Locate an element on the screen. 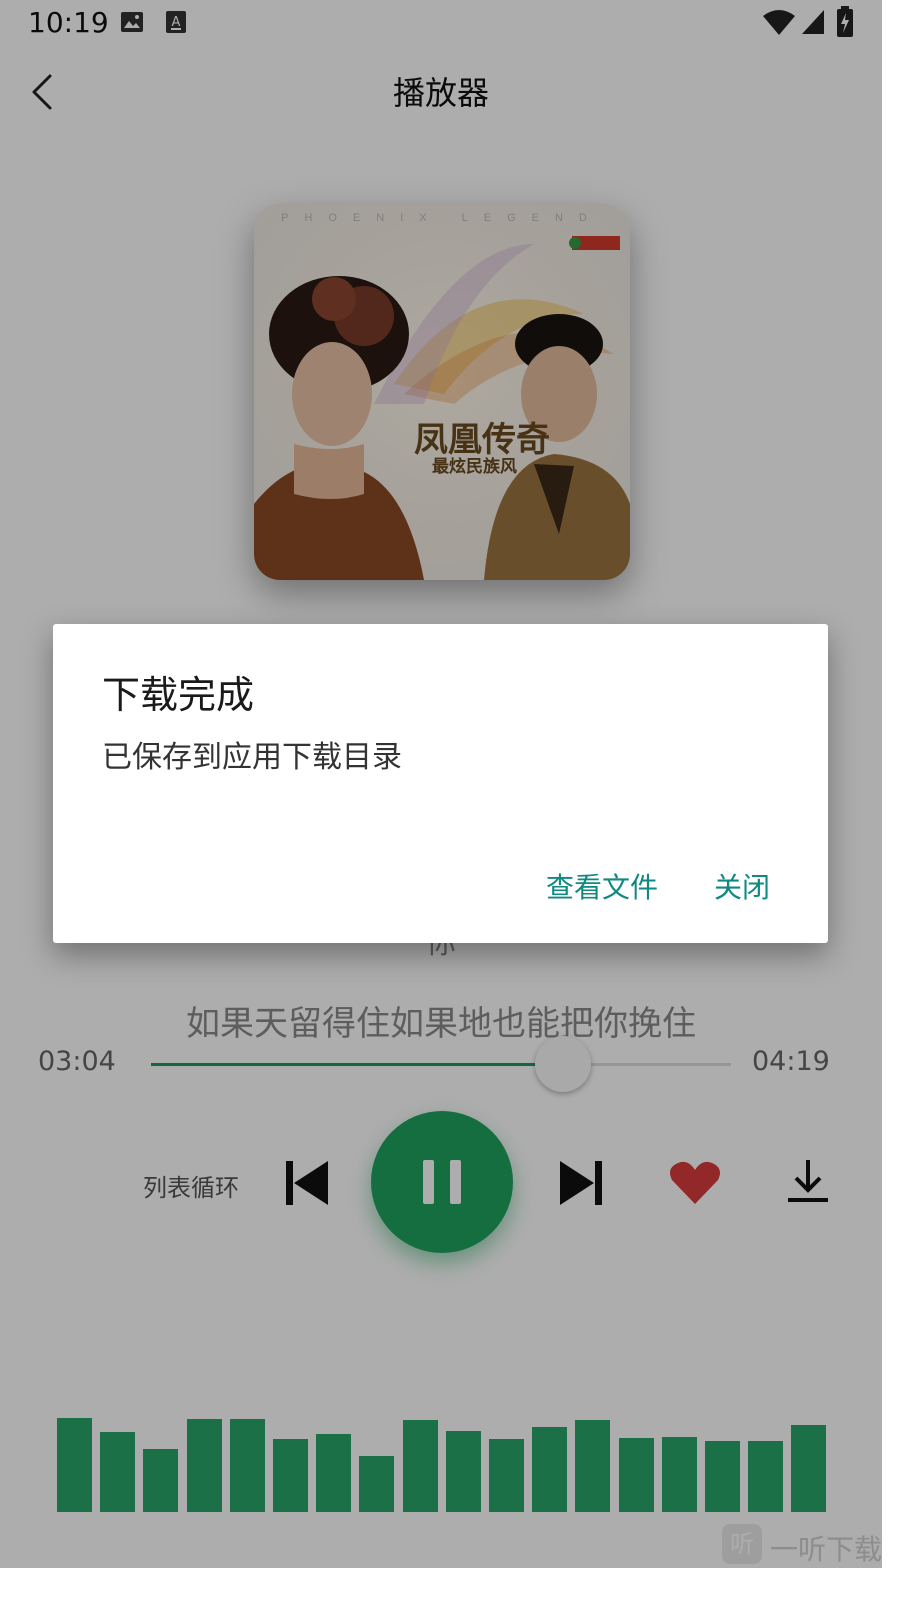  dialog-title: 下载完成 is located at coordinates (178, 695).